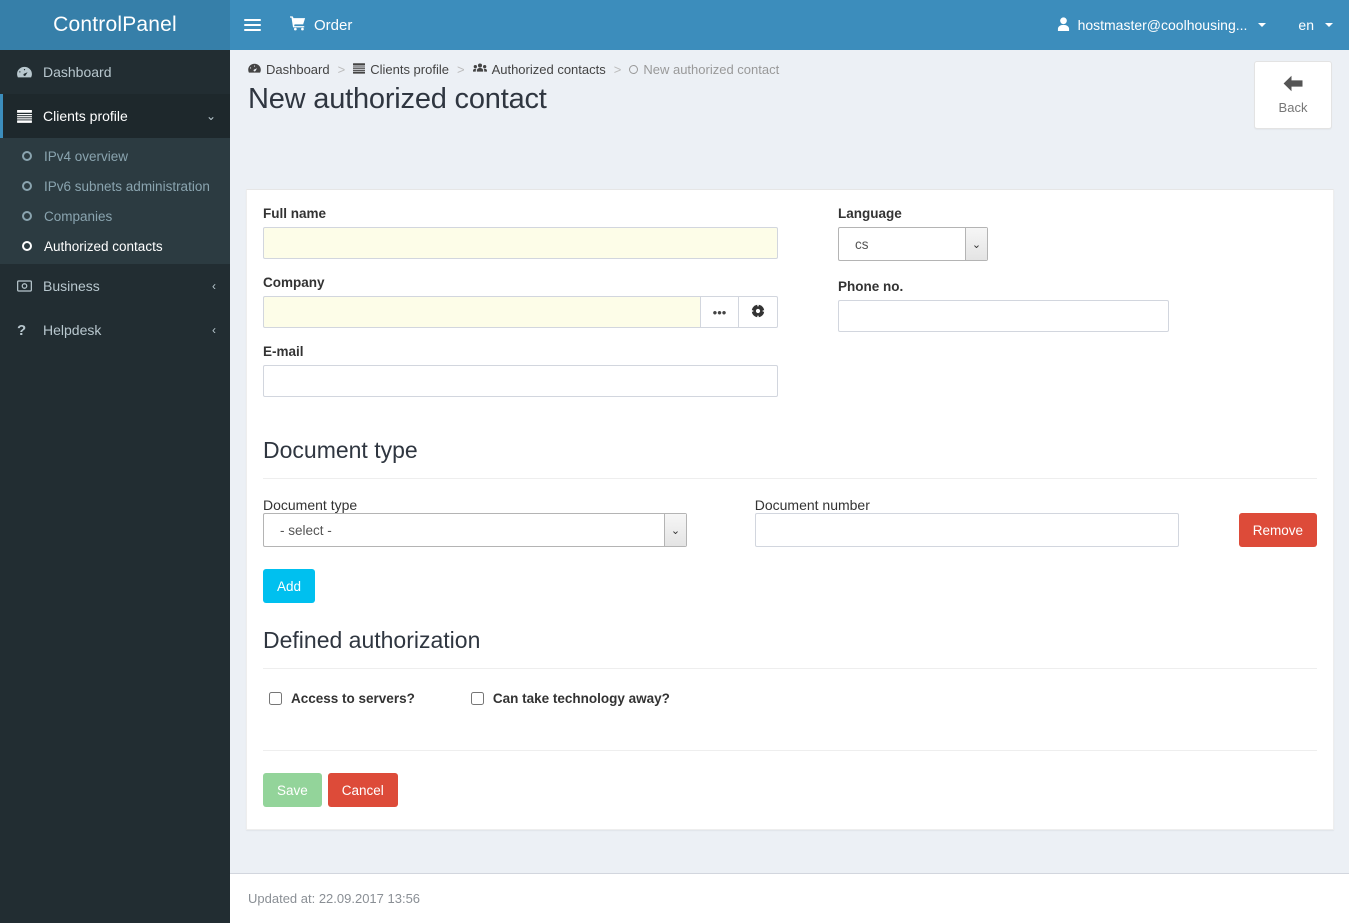 This screenshot has height=923, width=1349. I want to click on language-menu: en, so click(1315, 25).